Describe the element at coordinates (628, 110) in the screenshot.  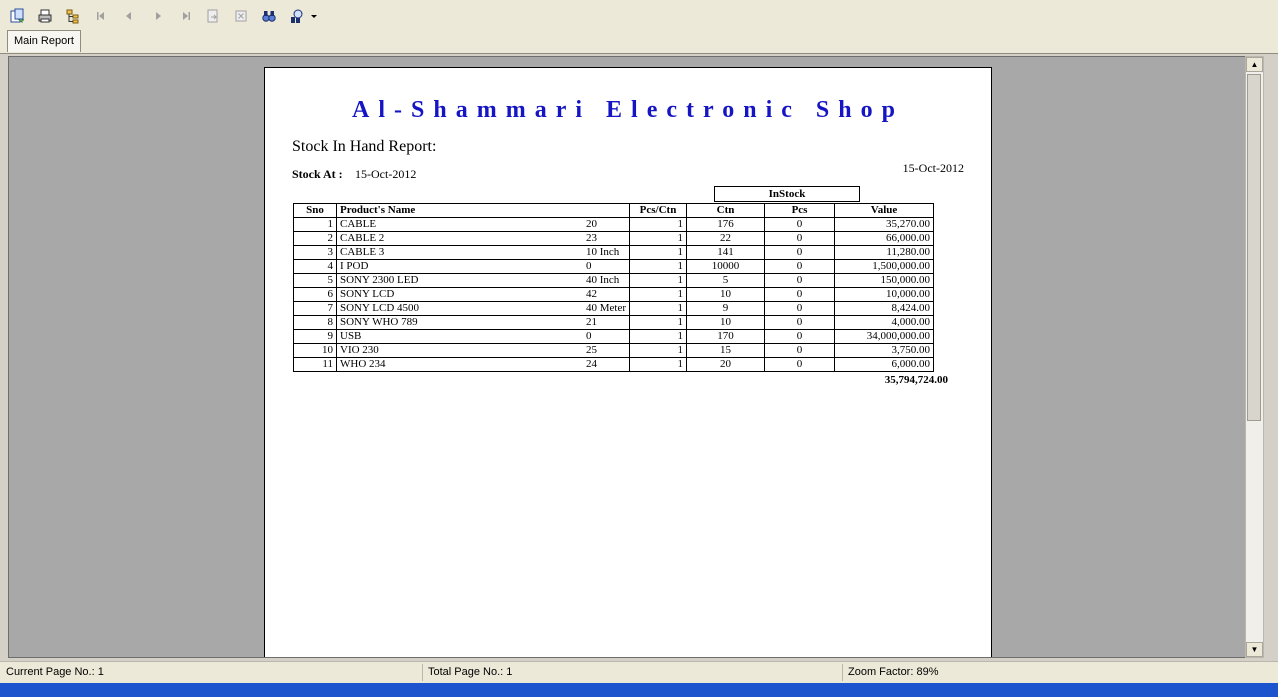
I see `shop-name: Al-Shammari Electronic Shop` at that location.